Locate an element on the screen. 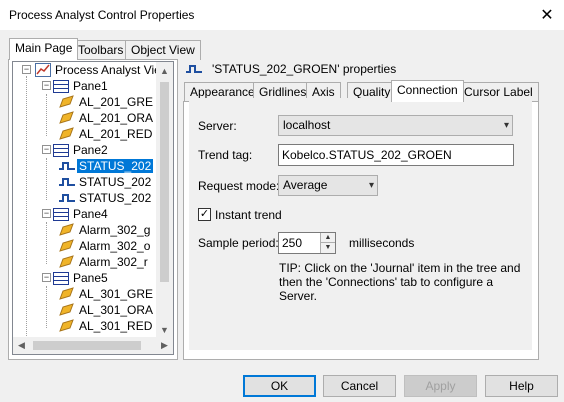 The width and height of the screenshot is (564, 402). tab-label: Connection is located at coordinates (427, 90).